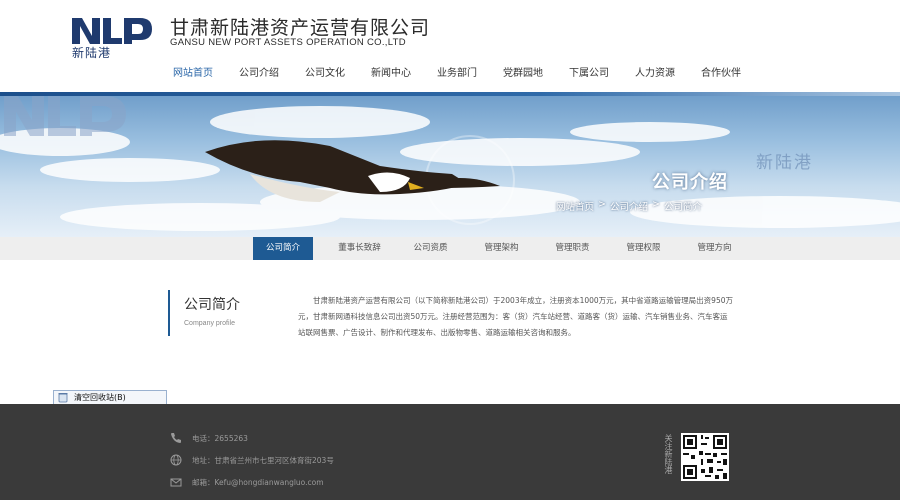 The height and width of the screenshot is (500, 900). I want to click on tab-authority: 管理权限, so click(643, 248).